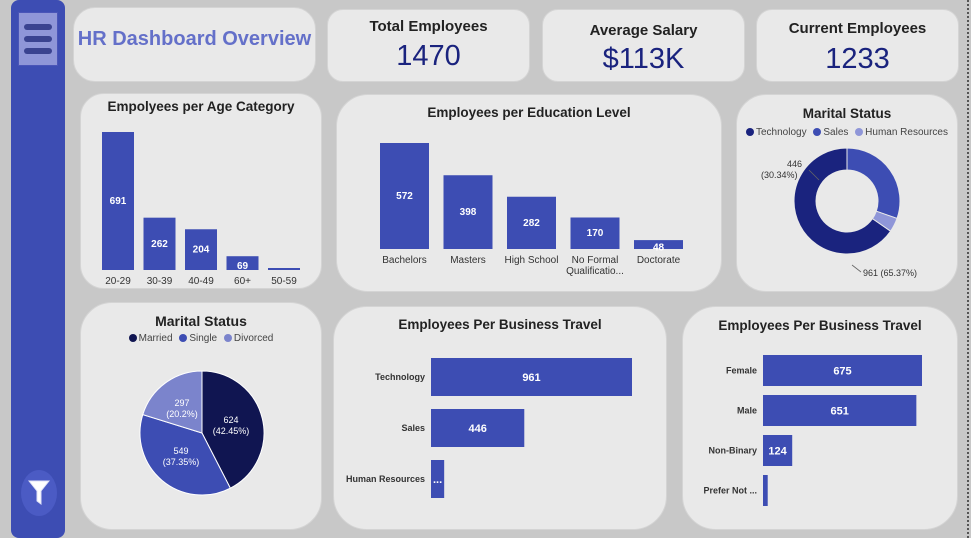 This screenshot has width=971, height=538. I want to click on slice-label: 297, so click(181, 403).